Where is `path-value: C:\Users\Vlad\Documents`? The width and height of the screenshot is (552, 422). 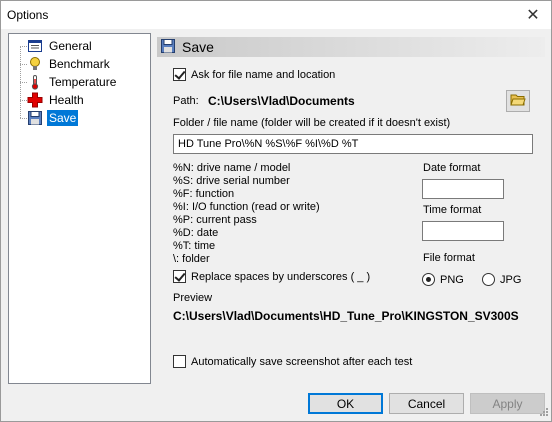 path-value: C:\Users\Vlad\Documents is located at coordinates (281, 101).